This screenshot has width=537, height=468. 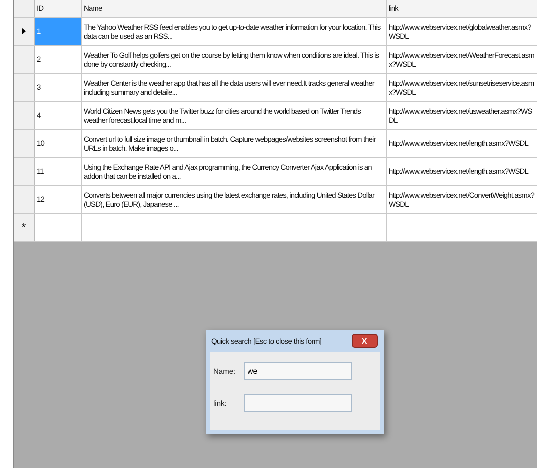 I want to click on input-field: we, so click(x=298, y=371).